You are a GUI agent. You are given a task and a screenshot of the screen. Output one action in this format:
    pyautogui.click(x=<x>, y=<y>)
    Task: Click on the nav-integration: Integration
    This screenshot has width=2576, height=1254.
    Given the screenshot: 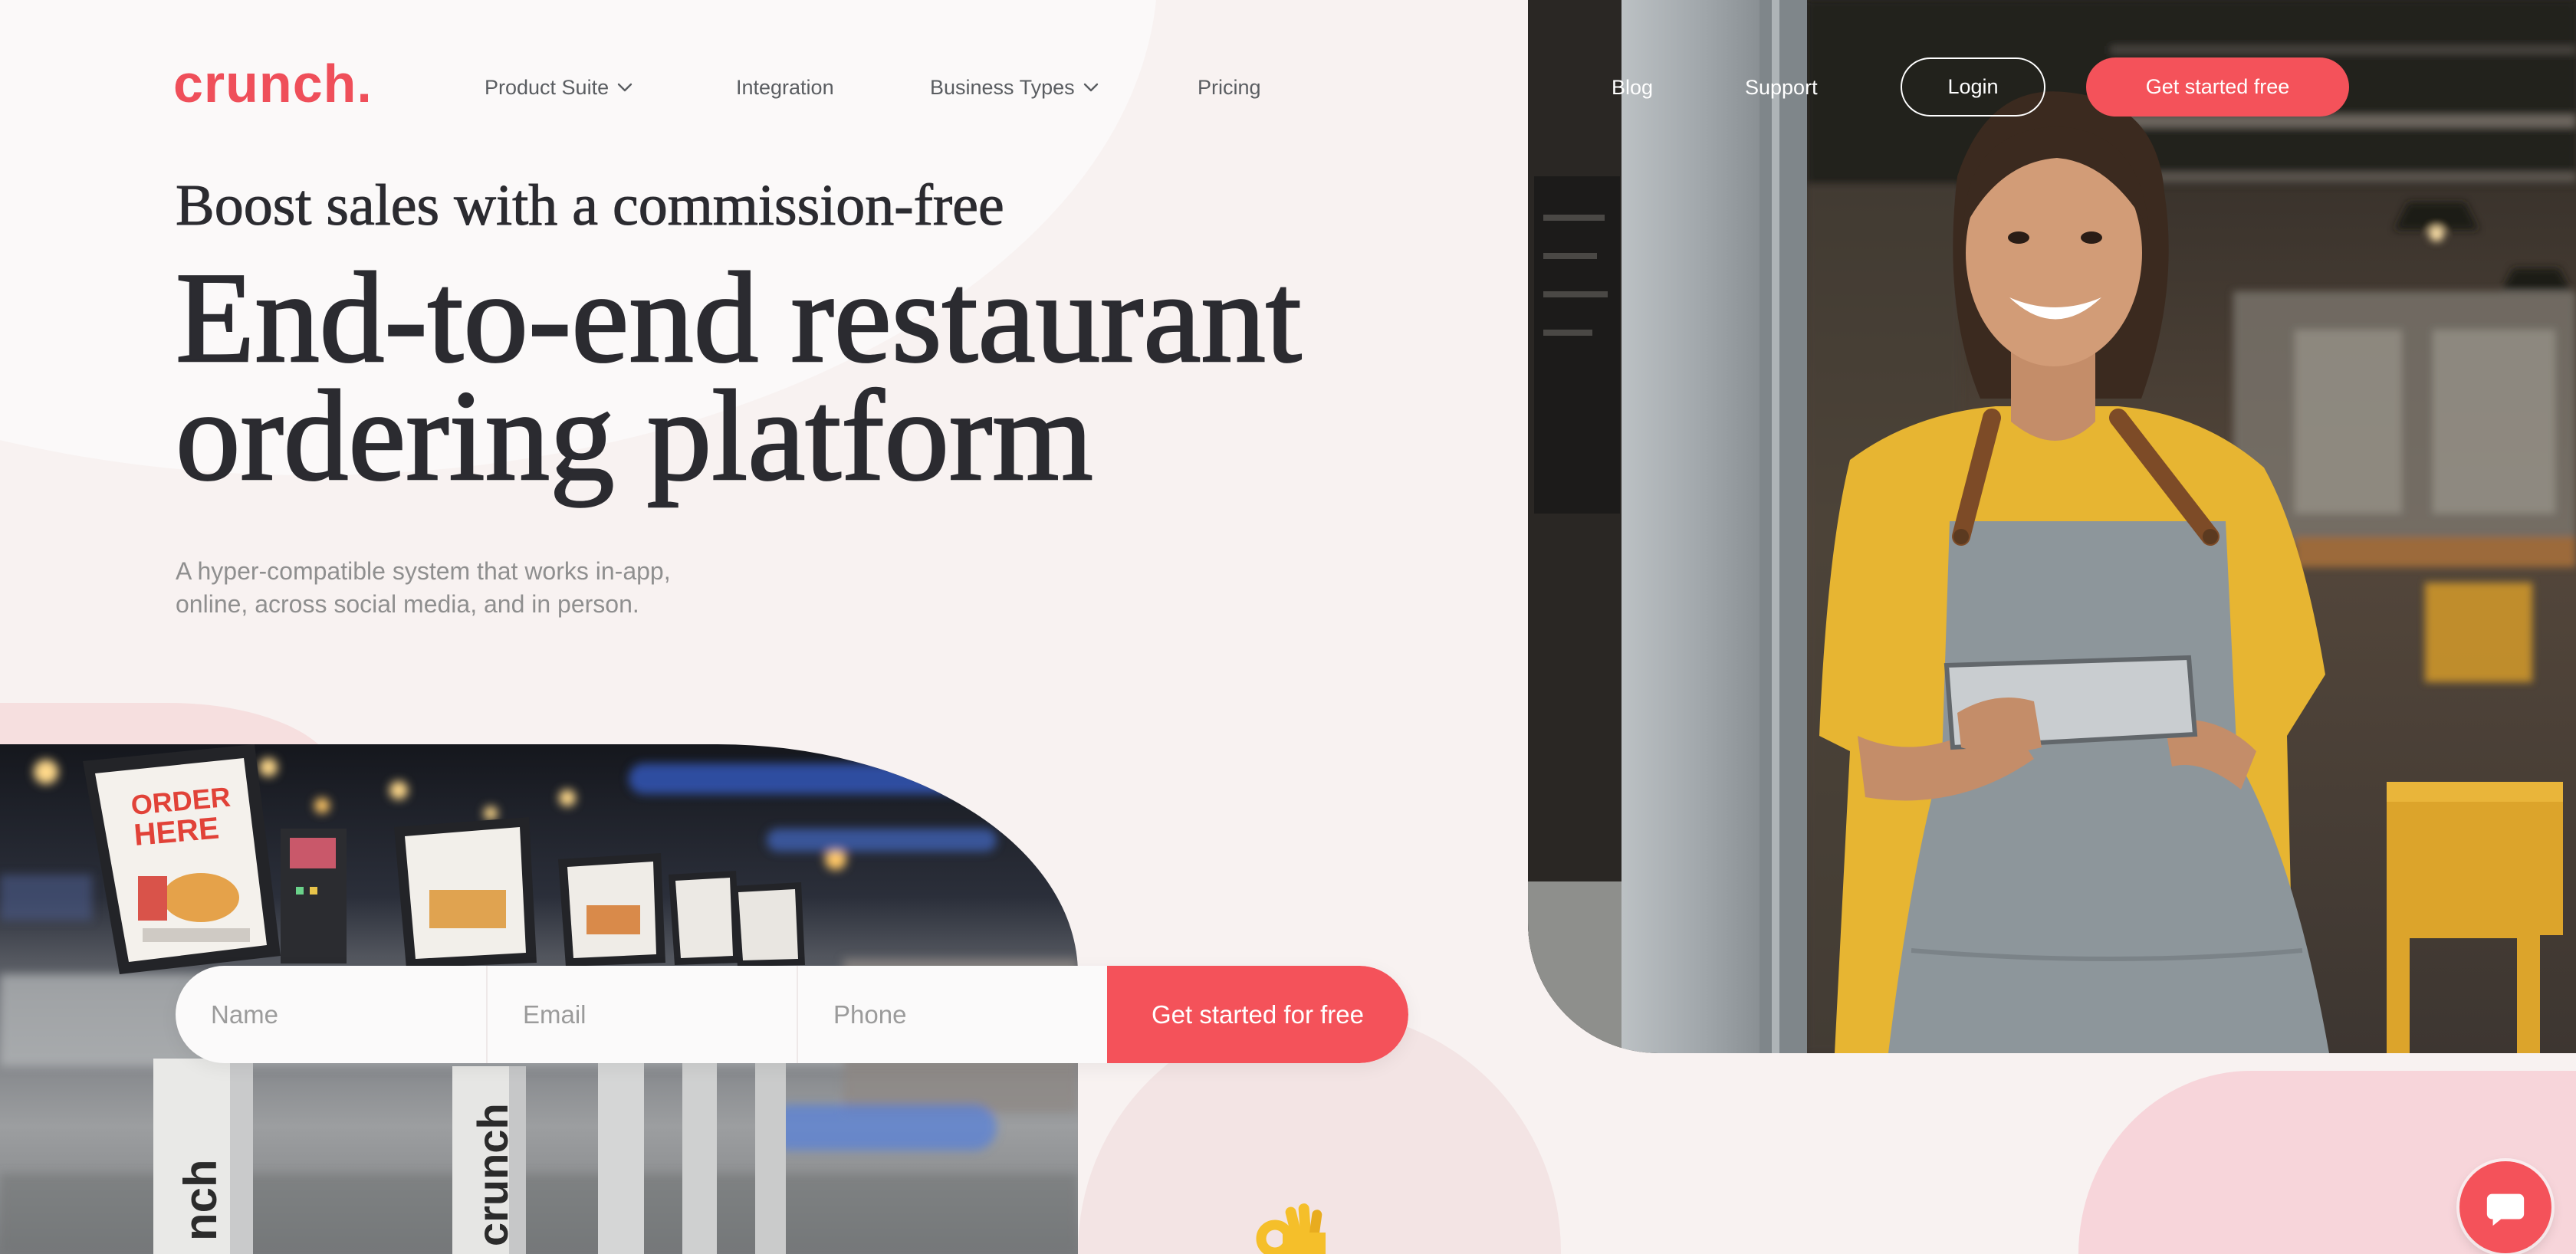 What is the action you would take?
    pyautogui.click(x=785, y=87)
    